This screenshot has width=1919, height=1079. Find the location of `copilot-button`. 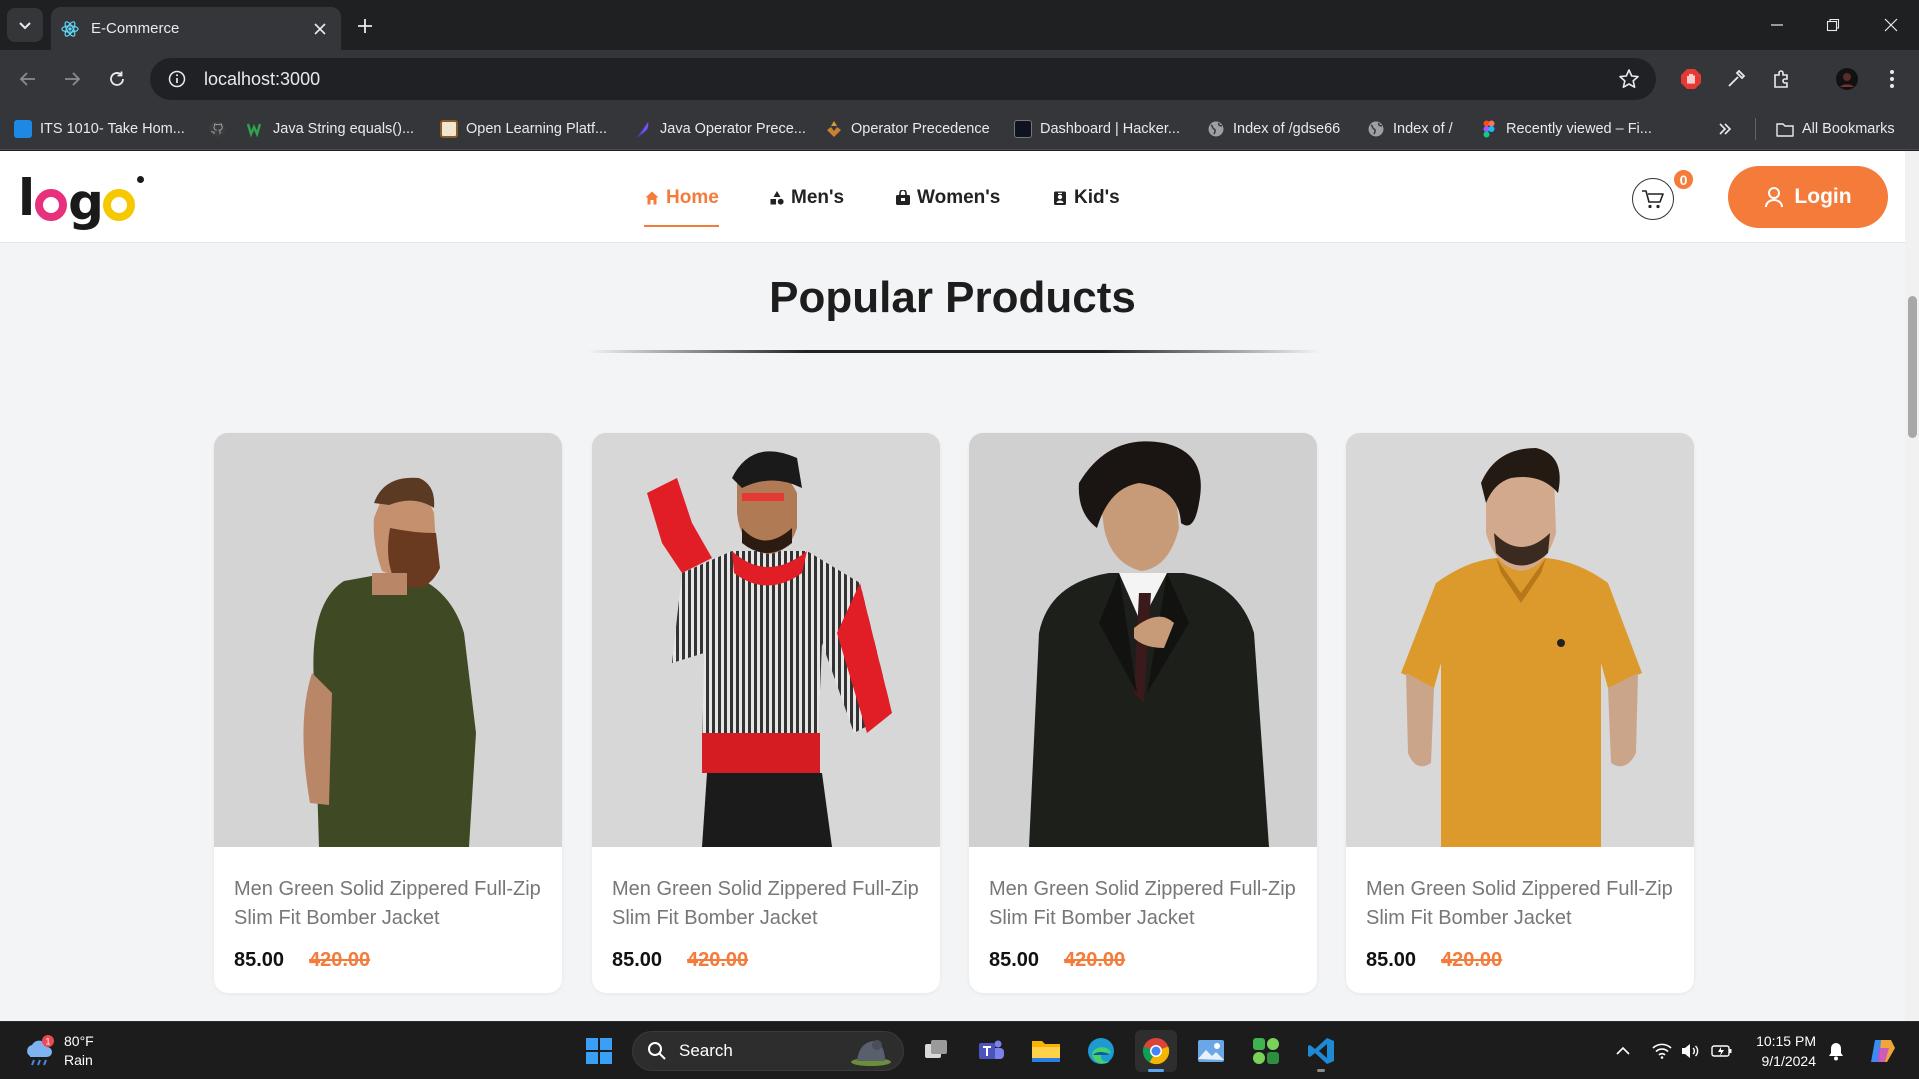

copilot-button is located at coordinates (1882, 1051).